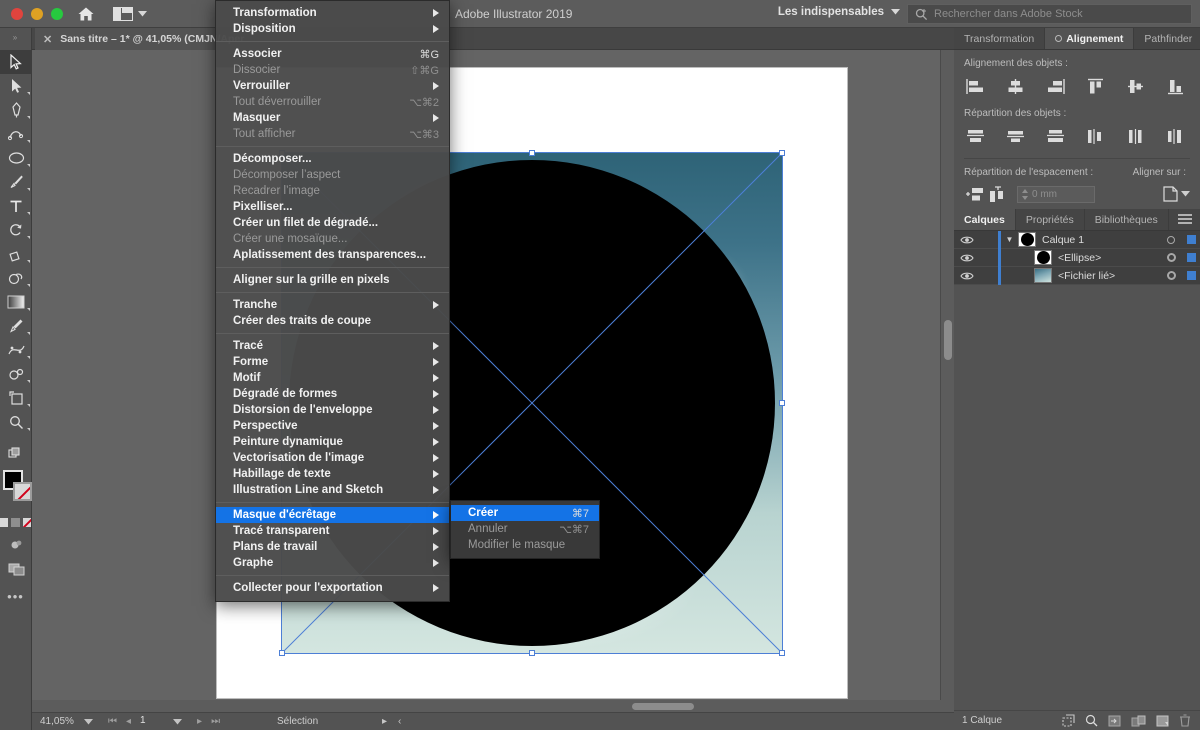 The image size is (1200, 730). I want to click on menu-item-masque-ecretage: Masque d'écrêtage, so click(332, 515).